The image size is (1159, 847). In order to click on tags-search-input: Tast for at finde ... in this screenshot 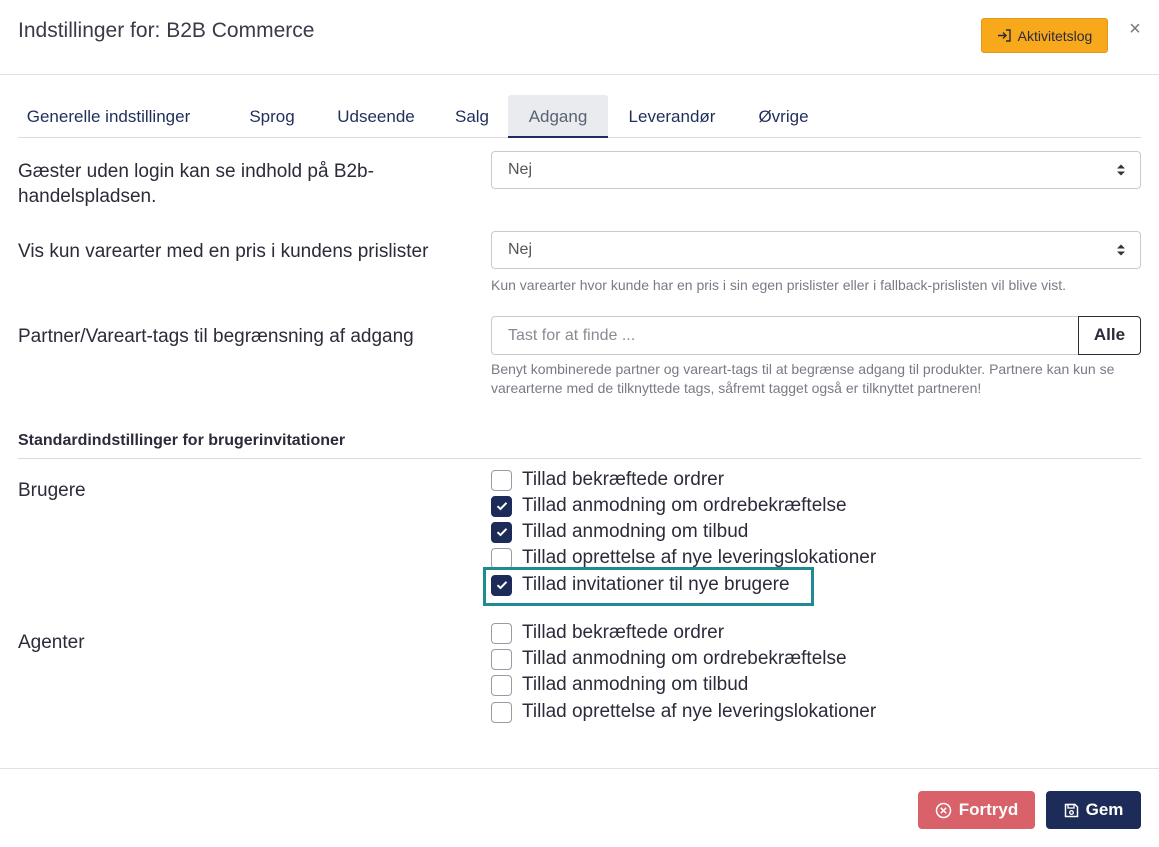, I will do `click(785, 335)`.